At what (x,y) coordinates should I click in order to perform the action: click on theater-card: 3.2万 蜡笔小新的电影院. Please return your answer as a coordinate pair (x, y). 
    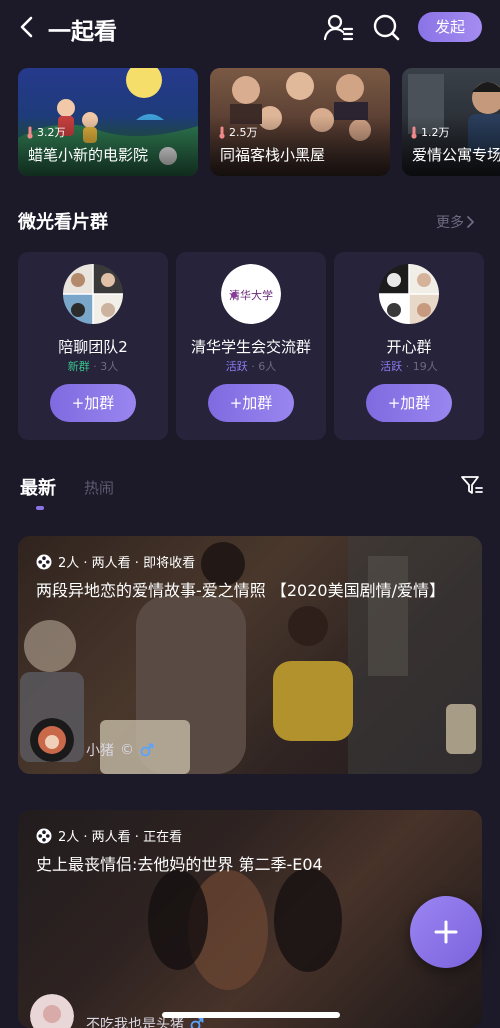
    Looking at the image, I should click on (108, 122).